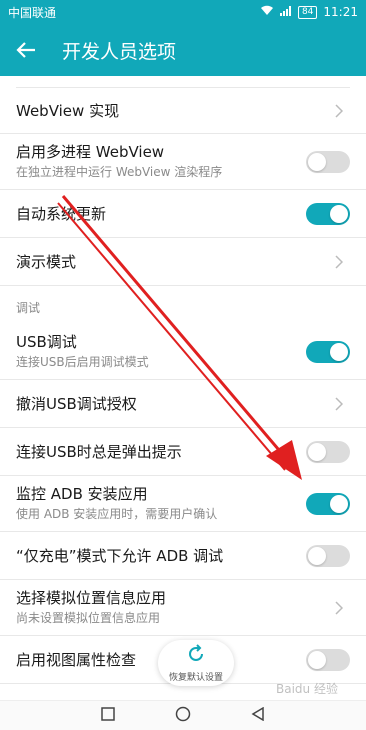 The image size is (366, 730). I want to click on row-usb-debugging: USB调试 连接USB后启用调试模式, so click(183, 352).